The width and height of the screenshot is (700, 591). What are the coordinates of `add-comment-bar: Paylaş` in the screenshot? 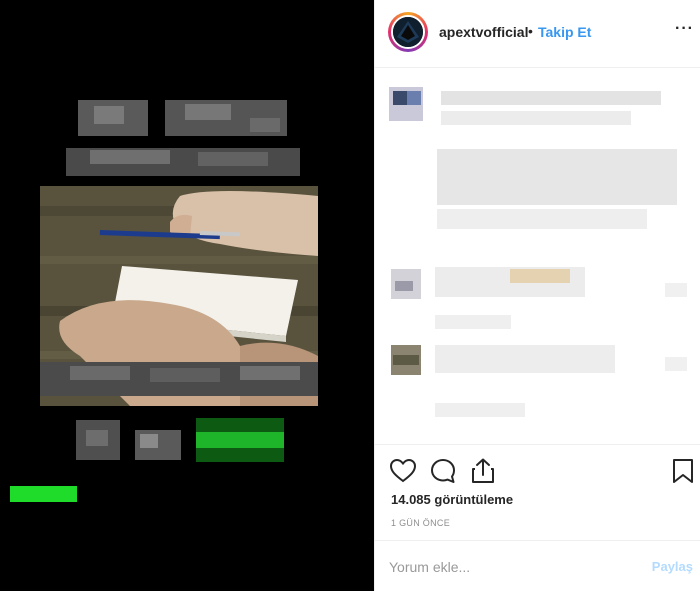 It's located at (537, 565).